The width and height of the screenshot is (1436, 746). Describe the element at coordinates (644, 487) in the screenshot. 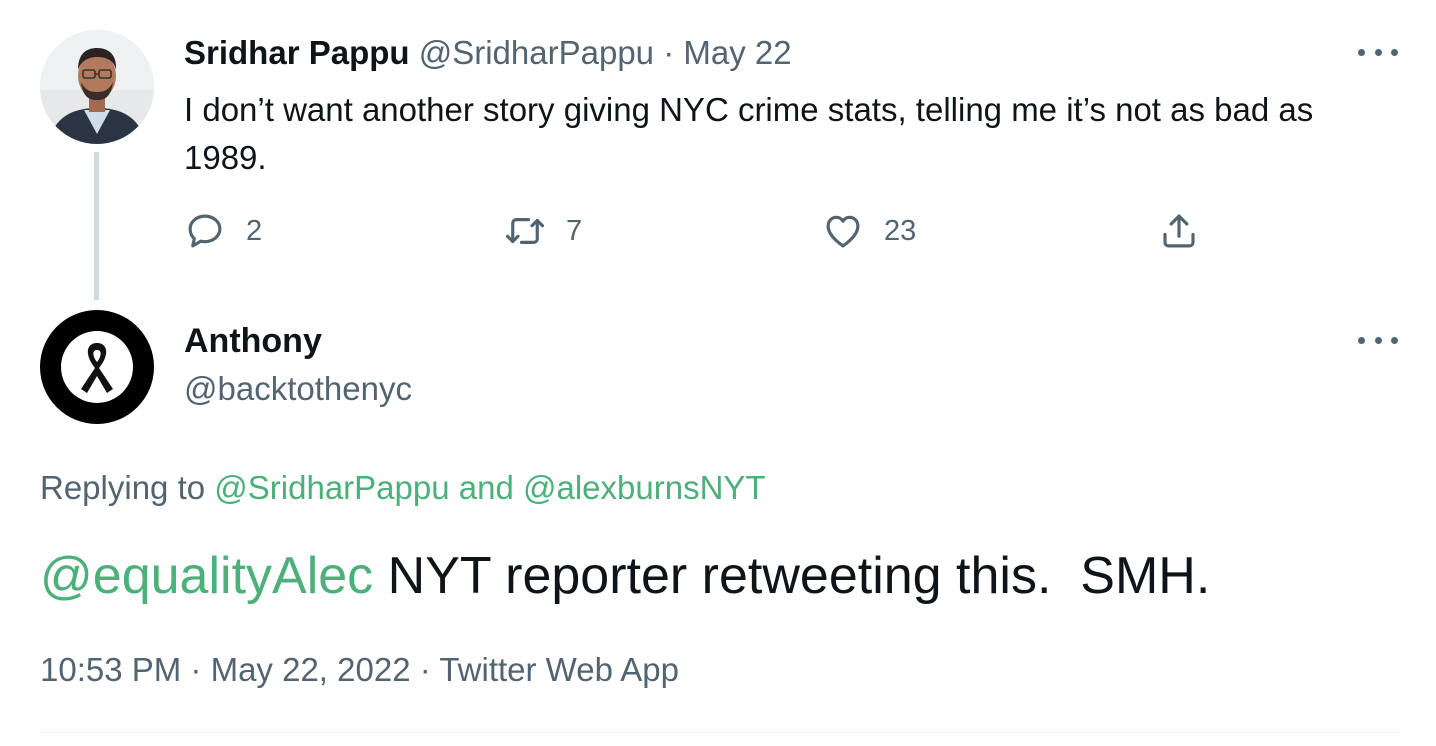

I see `replying-user-link: @alexburnsNYT` at that location.